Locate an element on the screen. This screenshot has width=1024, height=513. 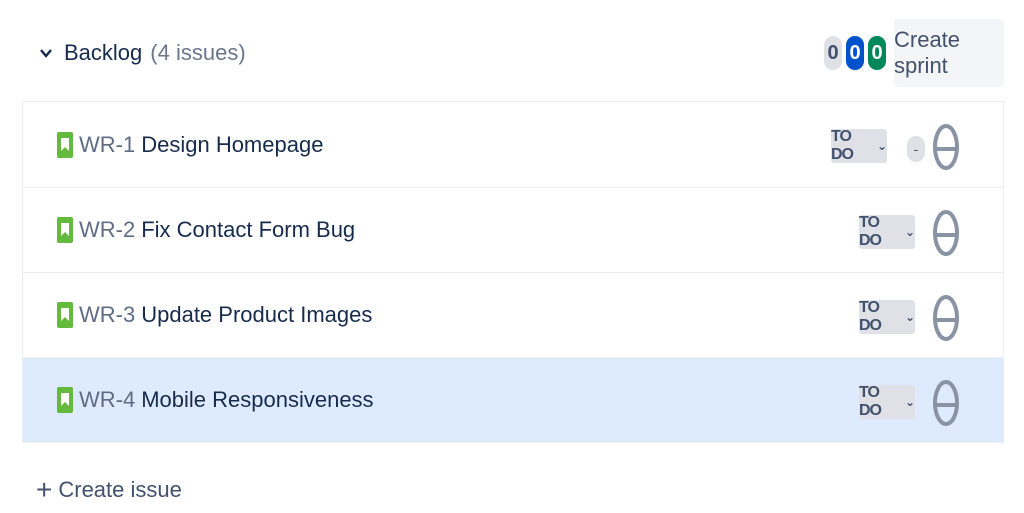
todo-count-badge: 0 is located at coordinates (833, 53).